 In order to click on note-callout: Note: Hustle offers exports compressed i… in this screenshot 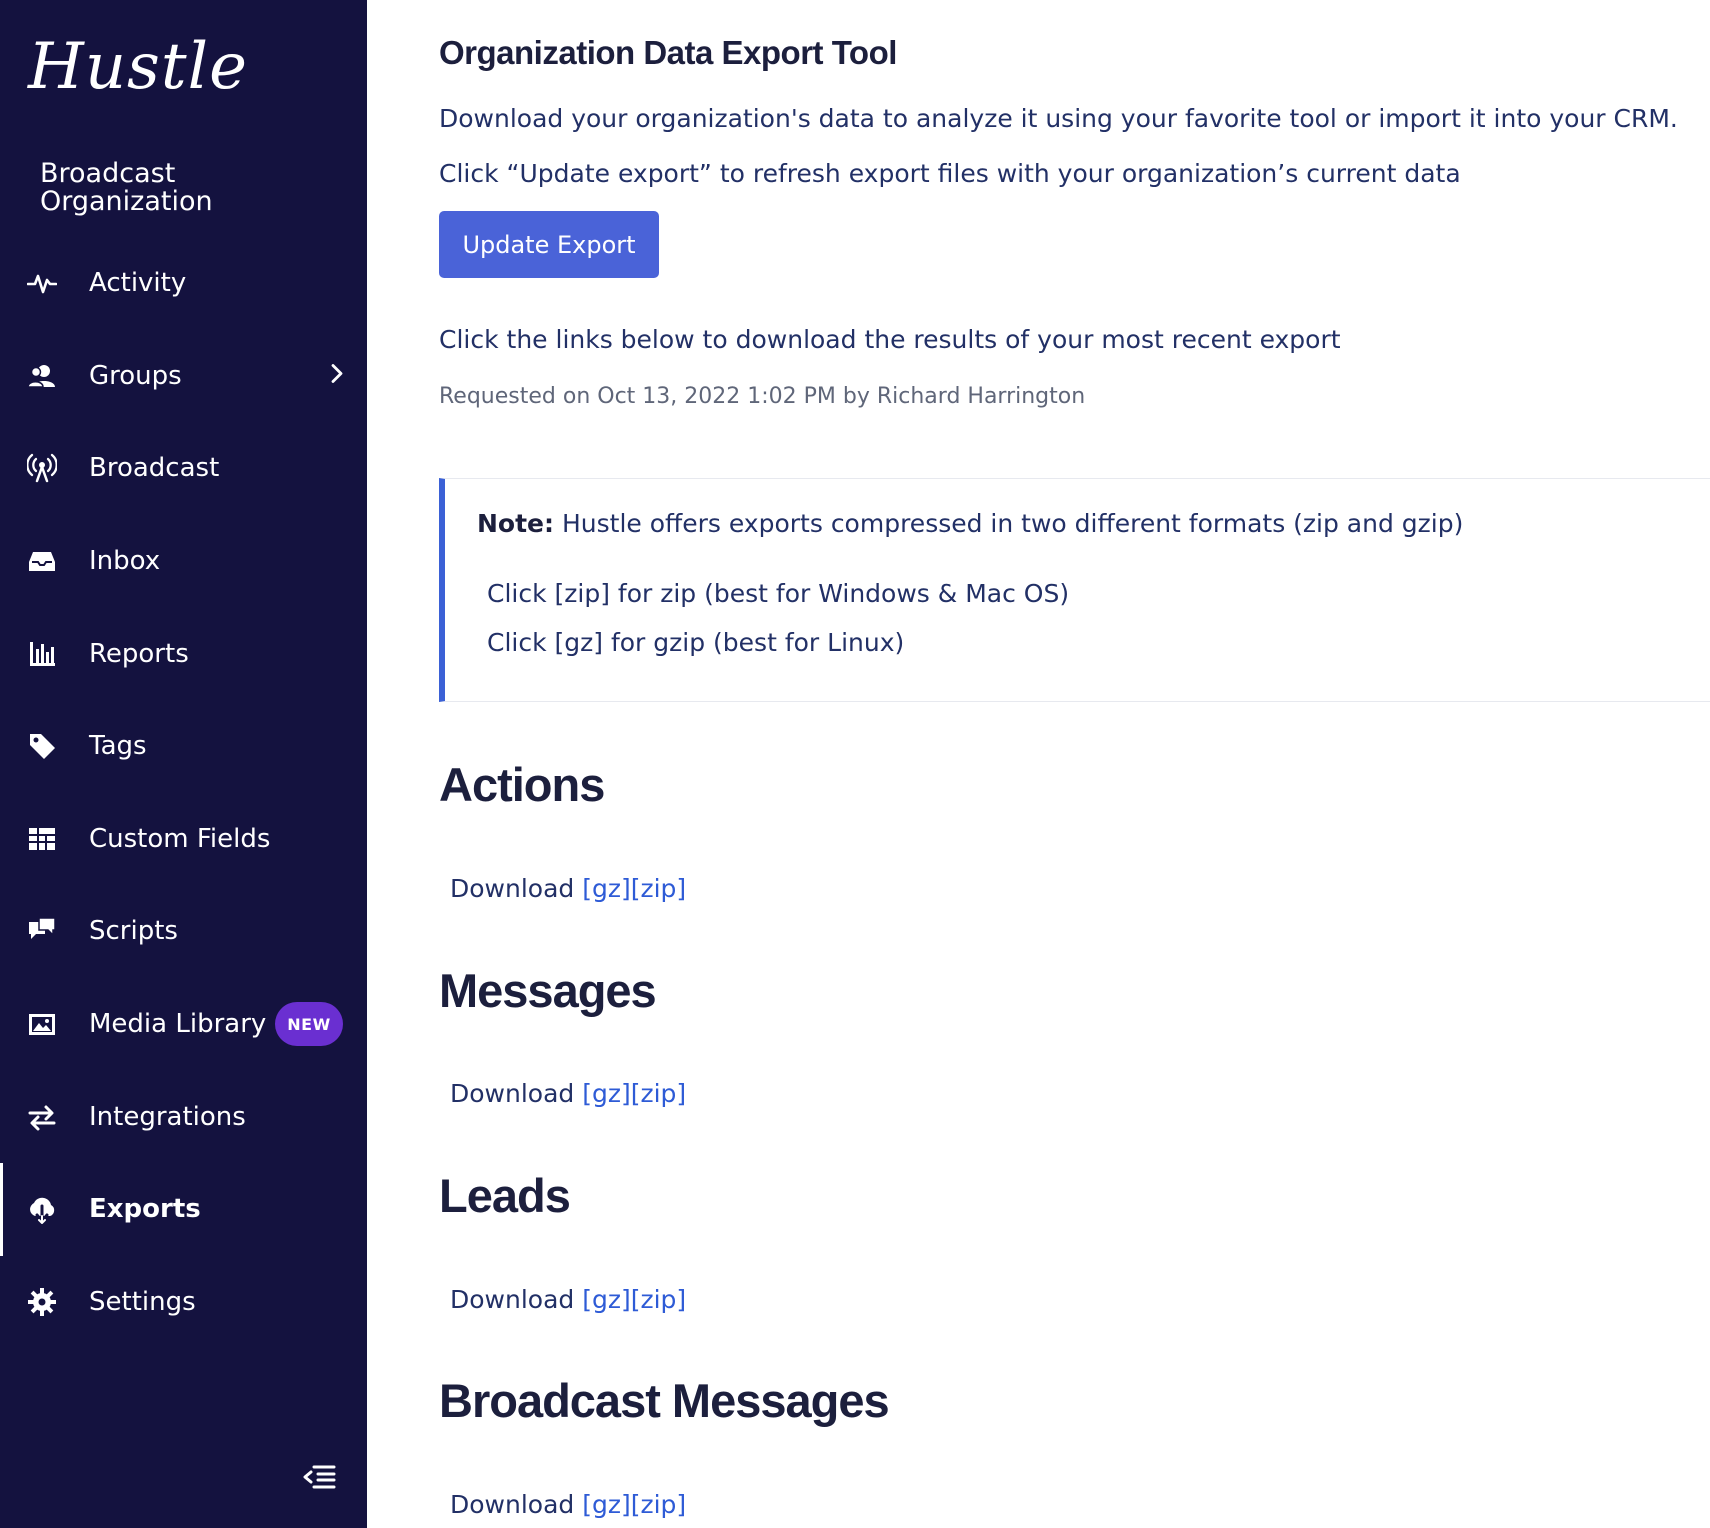, I will do `click(1074, 590)`.